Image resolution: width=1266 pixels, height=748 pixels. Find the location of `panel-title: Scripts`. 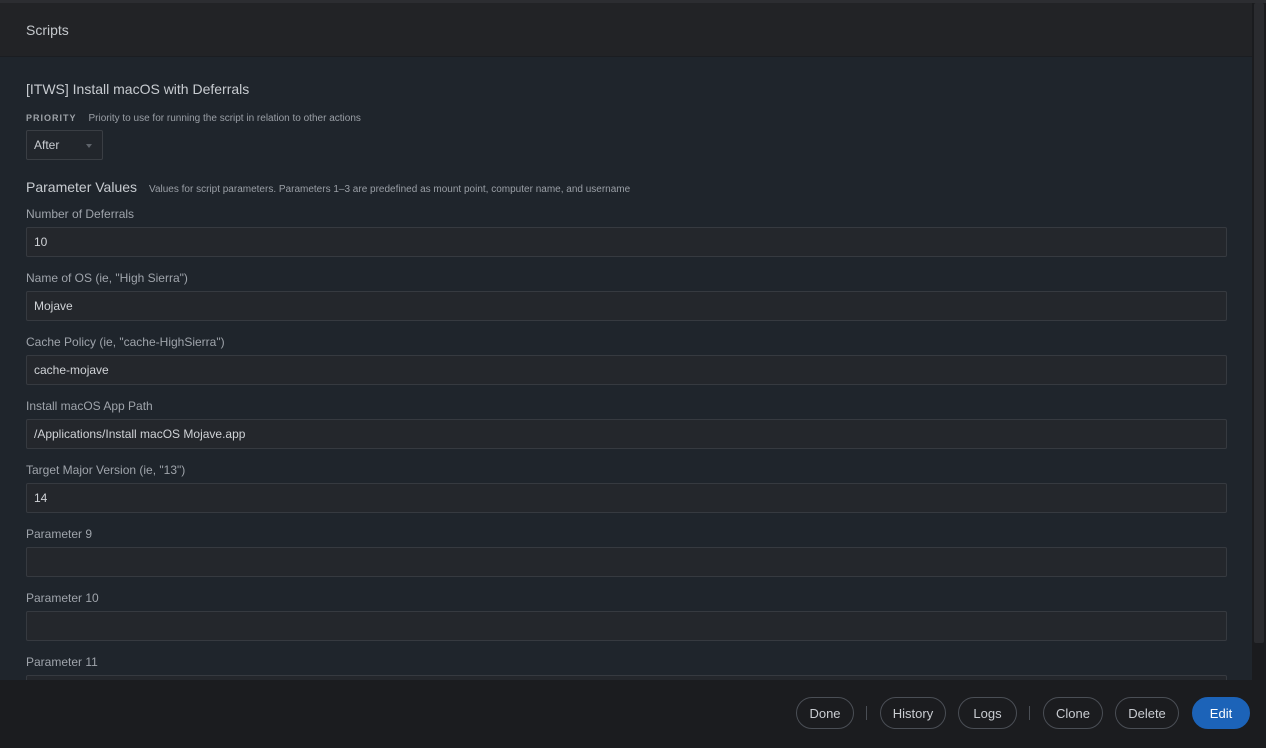

panel-title: Scripts is located at coordinates (47, 29).